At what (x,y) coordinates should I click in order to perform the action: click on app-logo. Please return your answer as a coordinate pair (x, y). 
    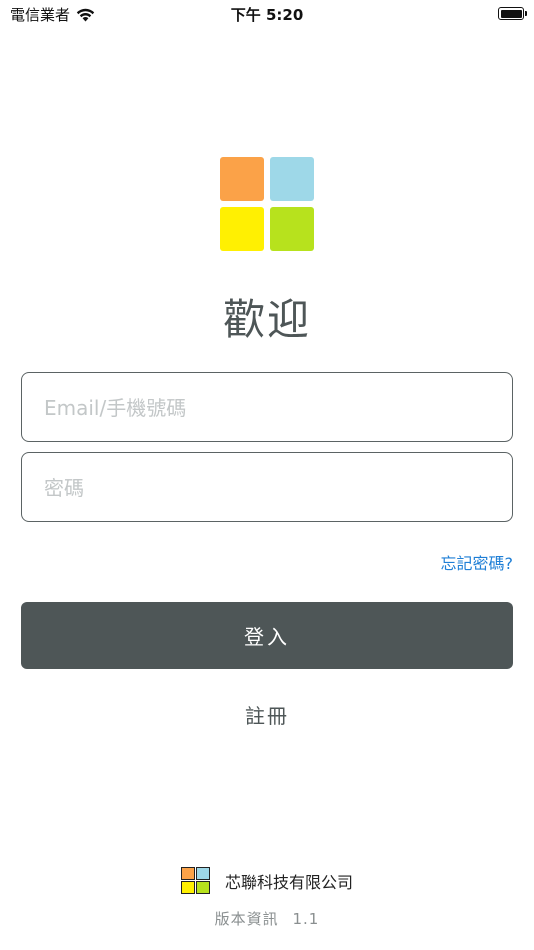
    Looking at the image, I should click on (267, 204).